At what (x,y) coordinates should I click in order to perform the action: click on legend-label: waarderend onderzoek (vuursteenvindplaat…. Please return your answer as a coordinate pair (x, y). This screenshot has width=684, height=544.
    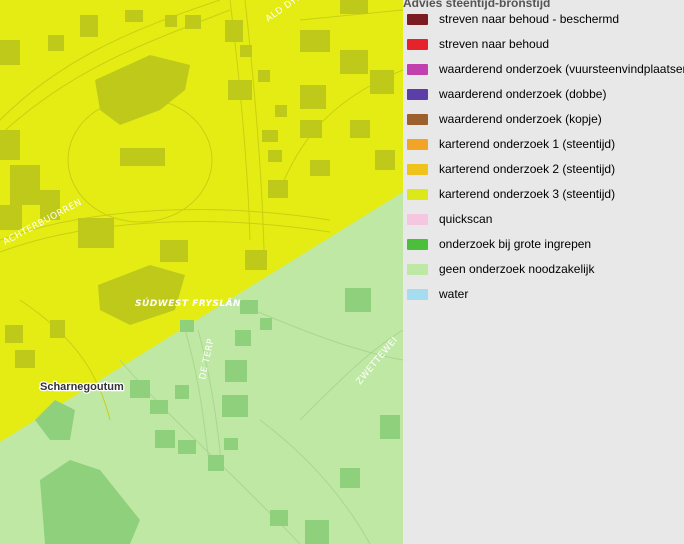
    Looking at the image, I should click on (561, 69).